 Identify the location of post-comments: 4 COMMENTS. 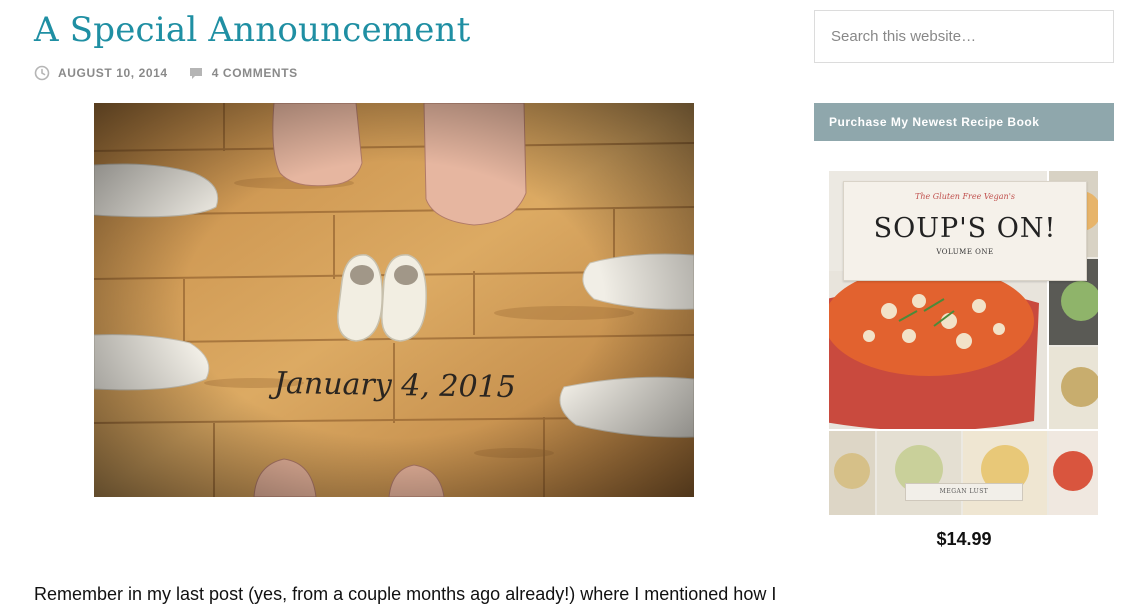
(243, 73).